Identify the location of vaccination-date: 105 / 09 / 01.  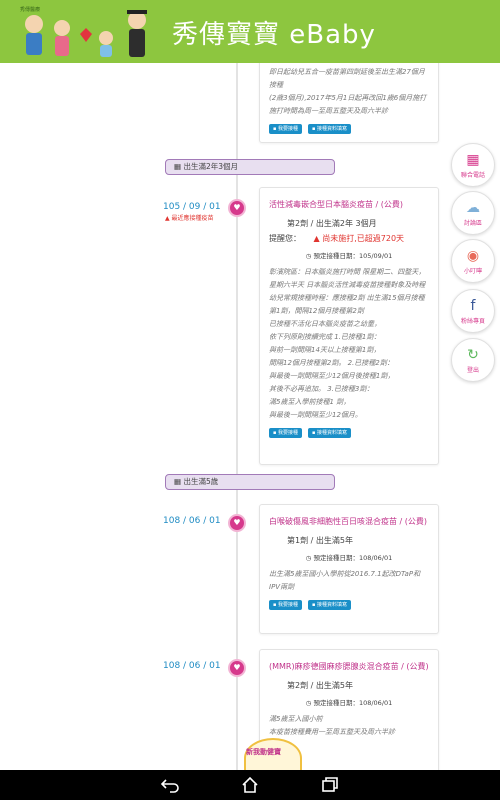
(192, 207).